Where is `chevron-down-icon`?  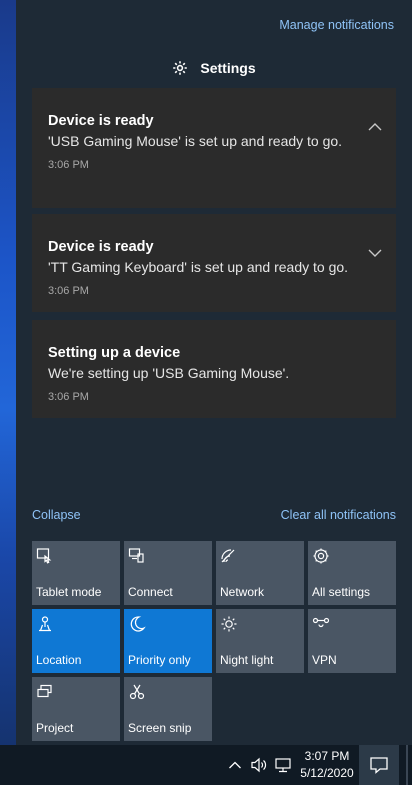
chevron-down-icon is located at coordinates (375, 253).